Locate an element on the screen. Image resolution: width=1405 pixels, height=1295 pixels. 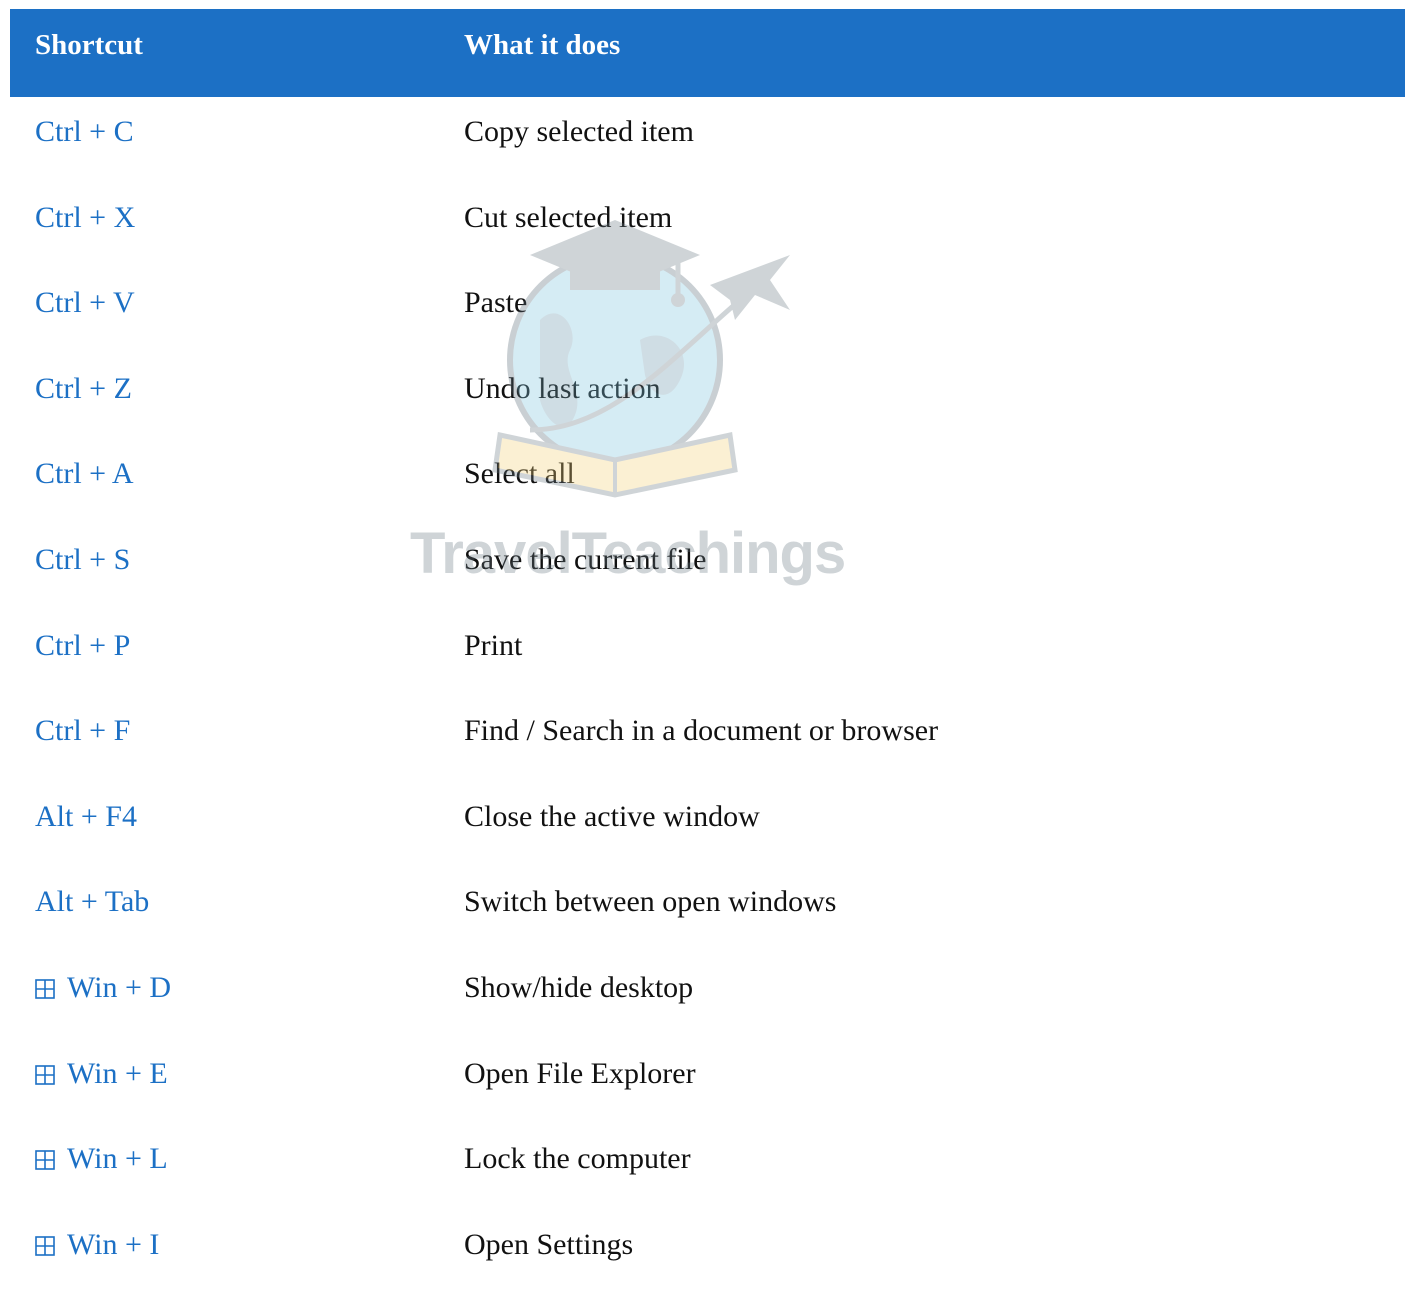
shortcut-keys: Ctrl + S is located at coordinates (83, 559).